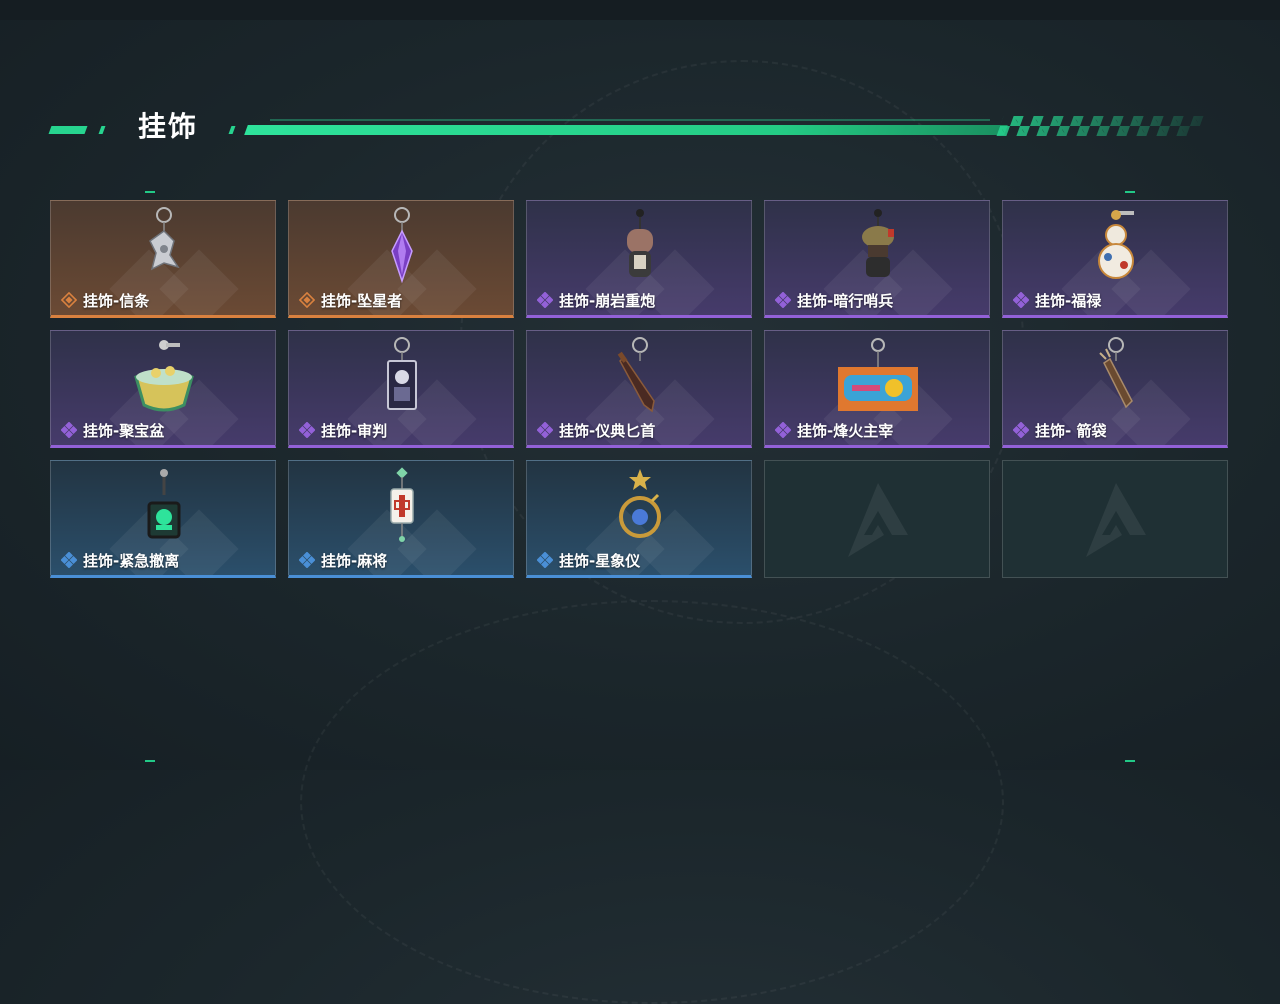 The image size is (1280, 1004). What do you see at coordinates (163, 389) in the screenshot?
I see `pendant-card: 挂饰-聚宝盆` at bounding box center [163, 389].